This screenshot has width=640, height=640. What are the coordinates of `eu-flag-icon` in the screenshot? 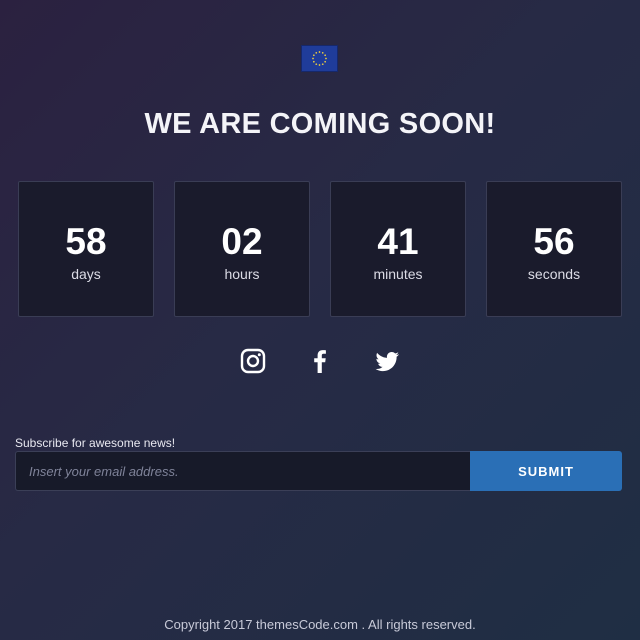 It's located at (319, 58).